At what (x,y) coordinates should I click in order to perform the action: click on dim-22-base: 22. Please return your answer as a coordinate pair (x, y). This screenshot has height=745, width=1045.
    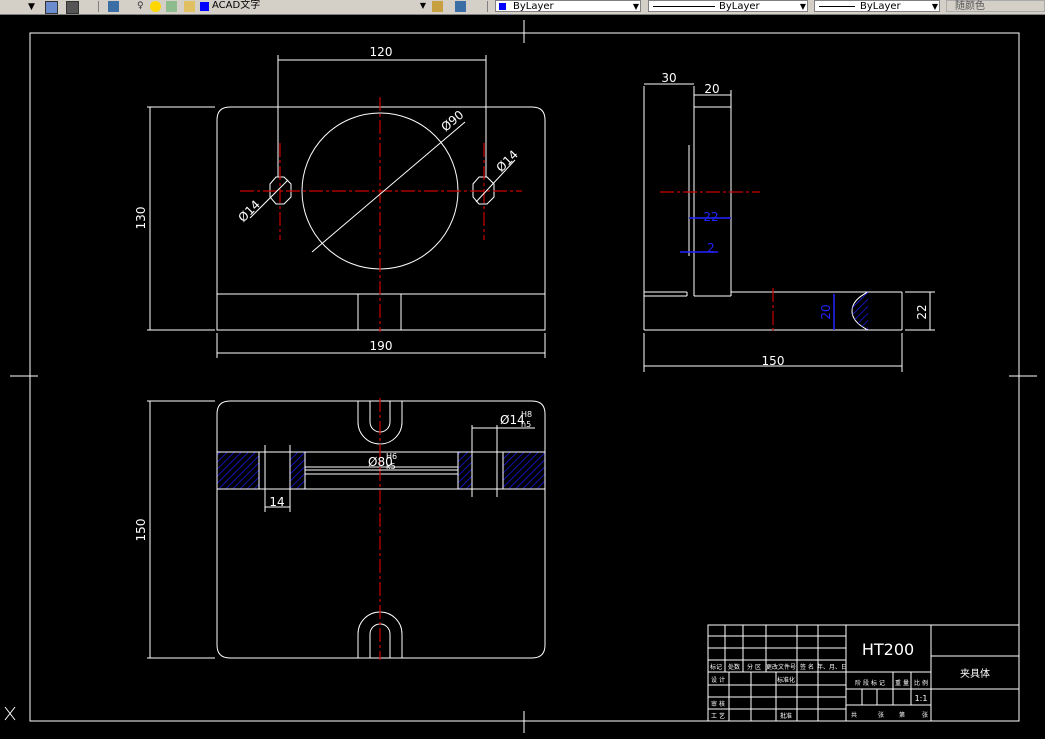
    Looking at the image, I should click on (922, 311).